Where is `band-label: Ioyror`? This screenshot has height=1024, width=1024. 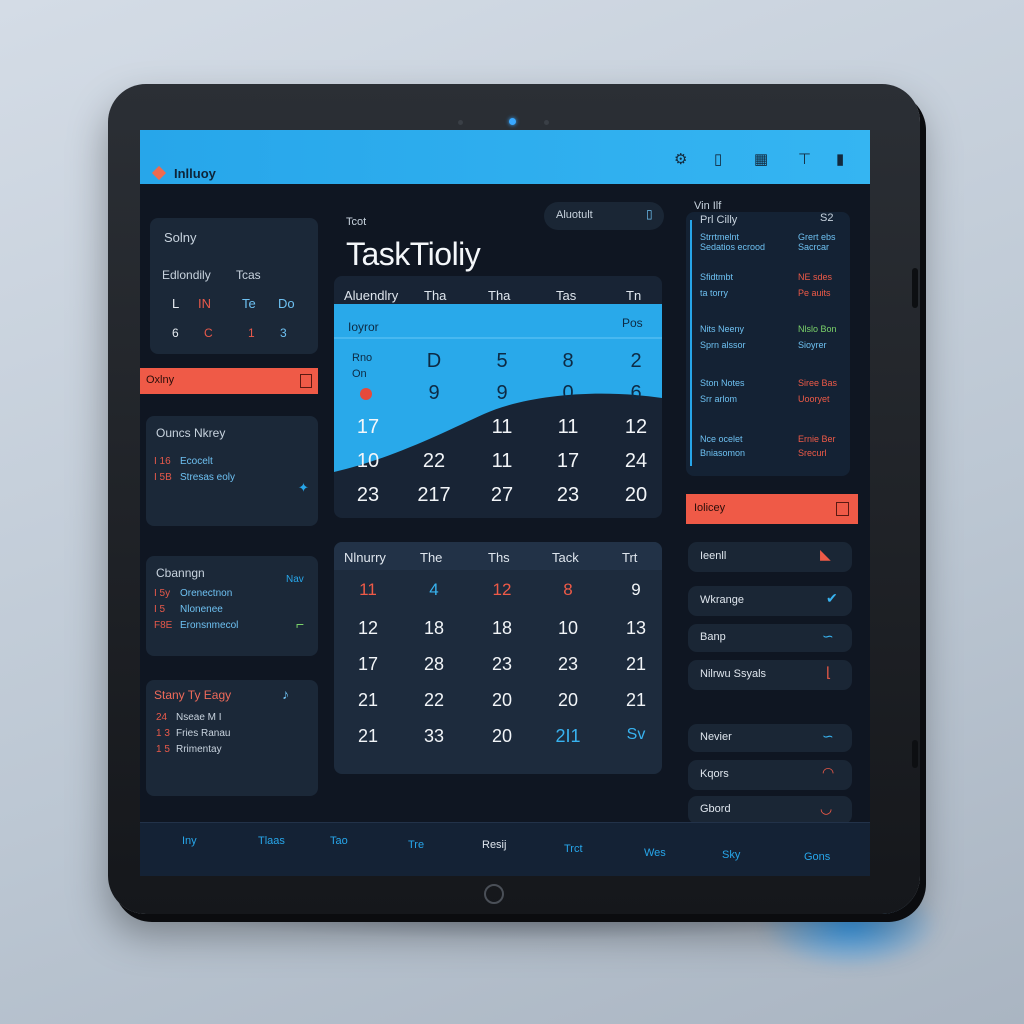
band-label: Ioyror is located at coordinates (363, 327).